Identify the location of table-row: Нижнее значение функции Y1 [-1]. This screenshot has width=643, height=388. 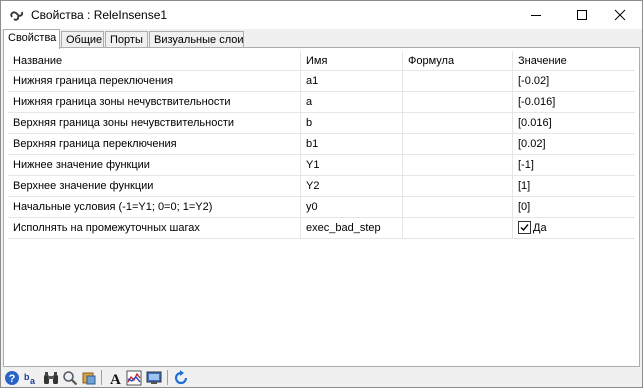
(321, 165).